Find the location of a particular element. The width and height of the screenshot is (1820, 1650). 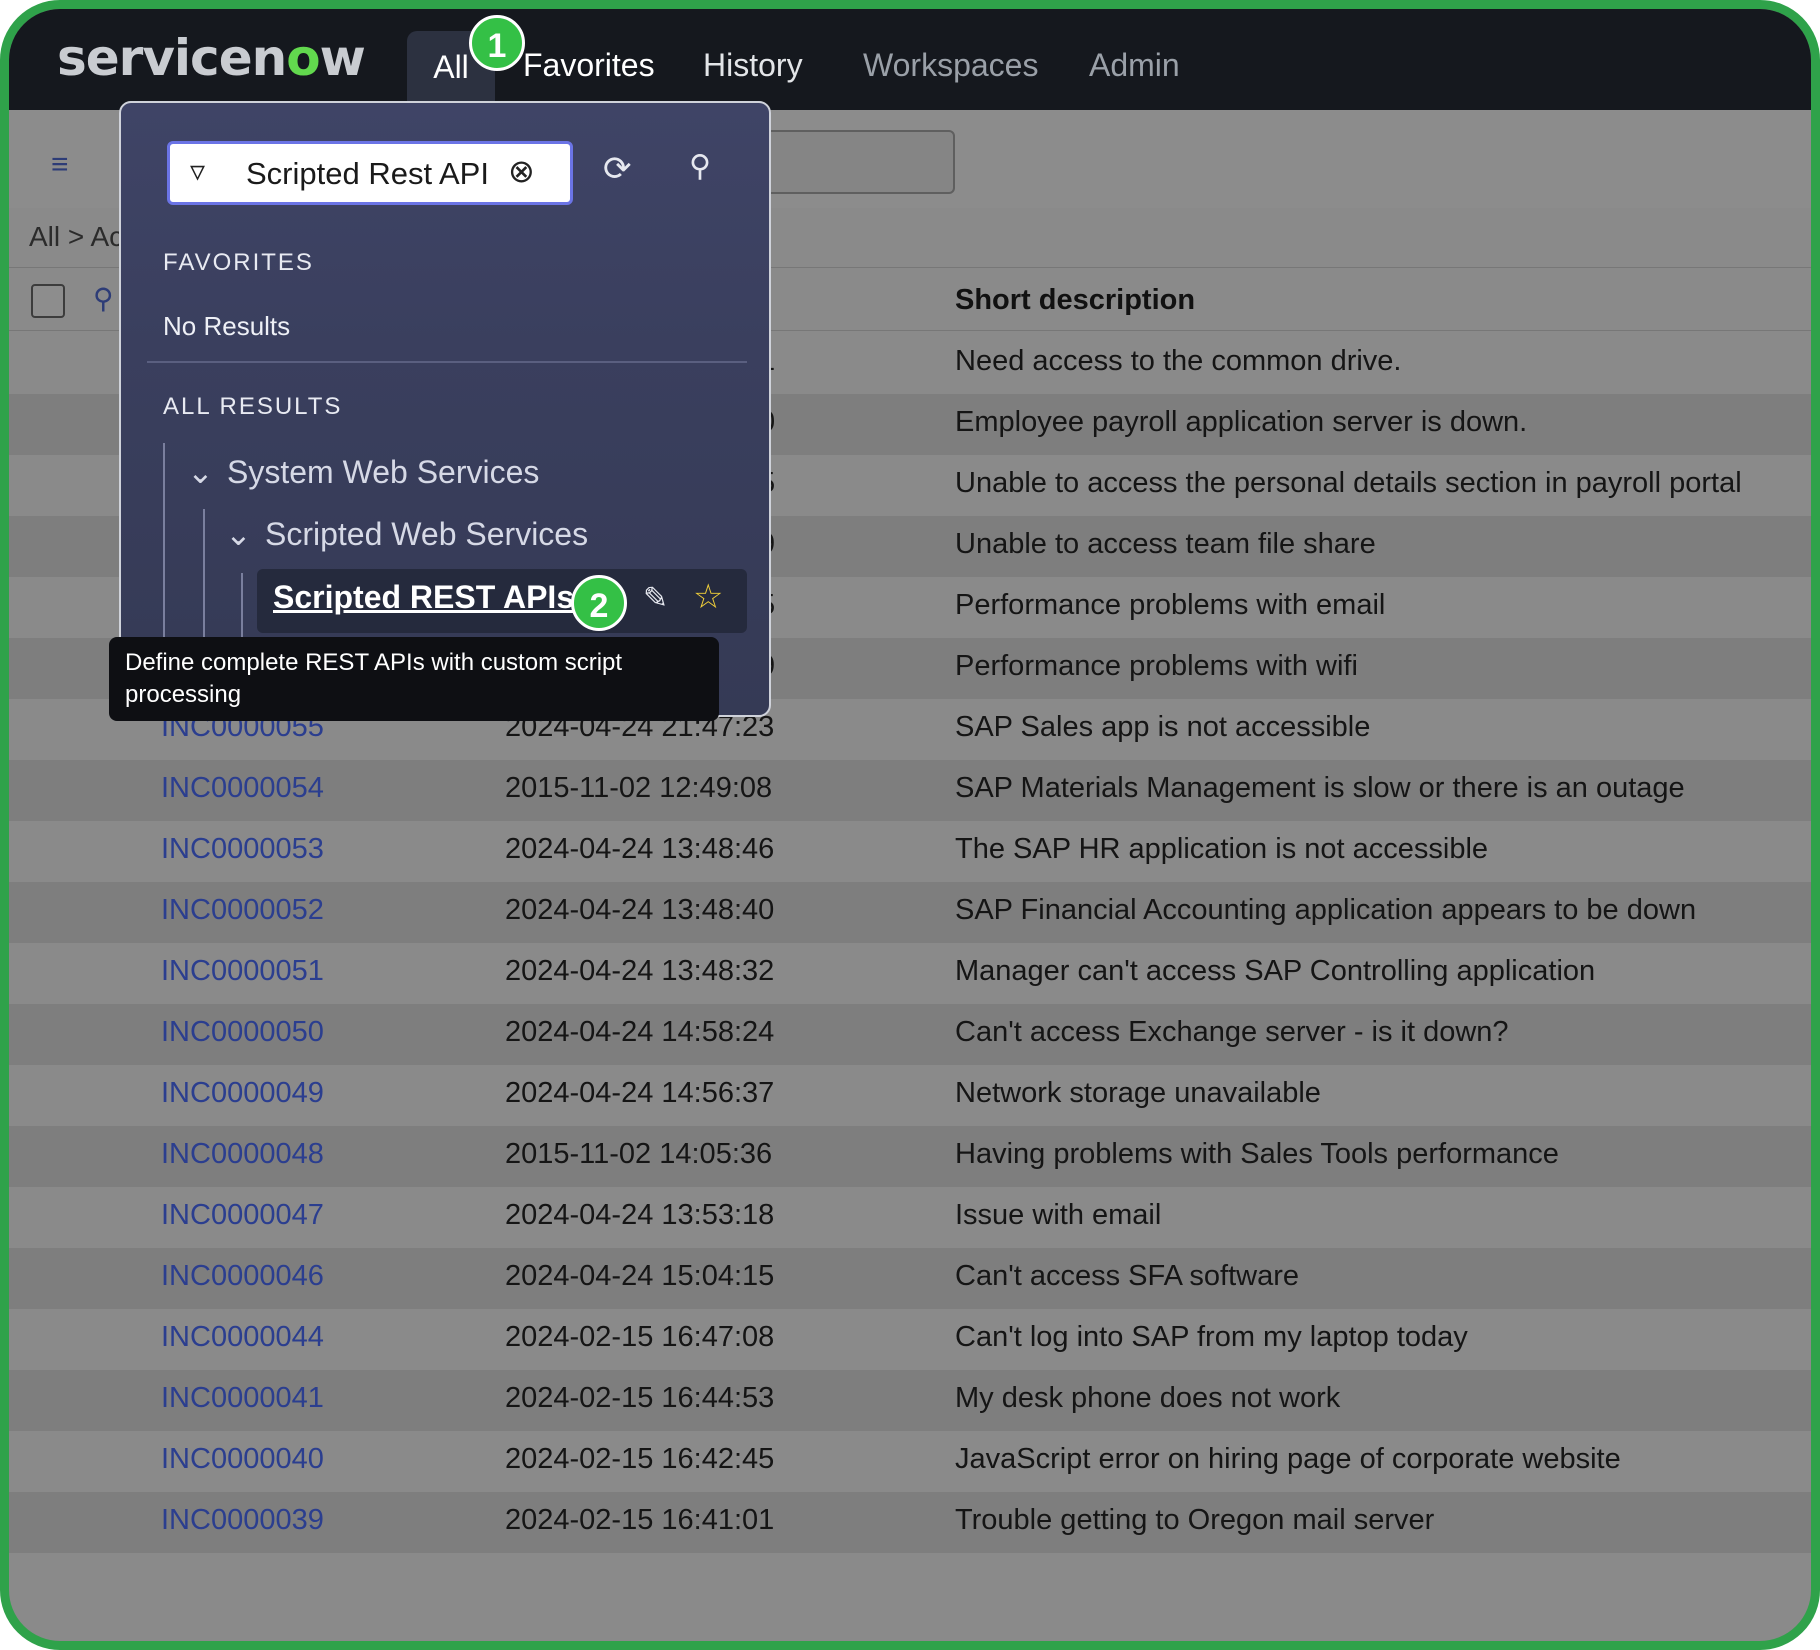

incident-number-link: INC0000039 is located at coordinates (242, 1520).